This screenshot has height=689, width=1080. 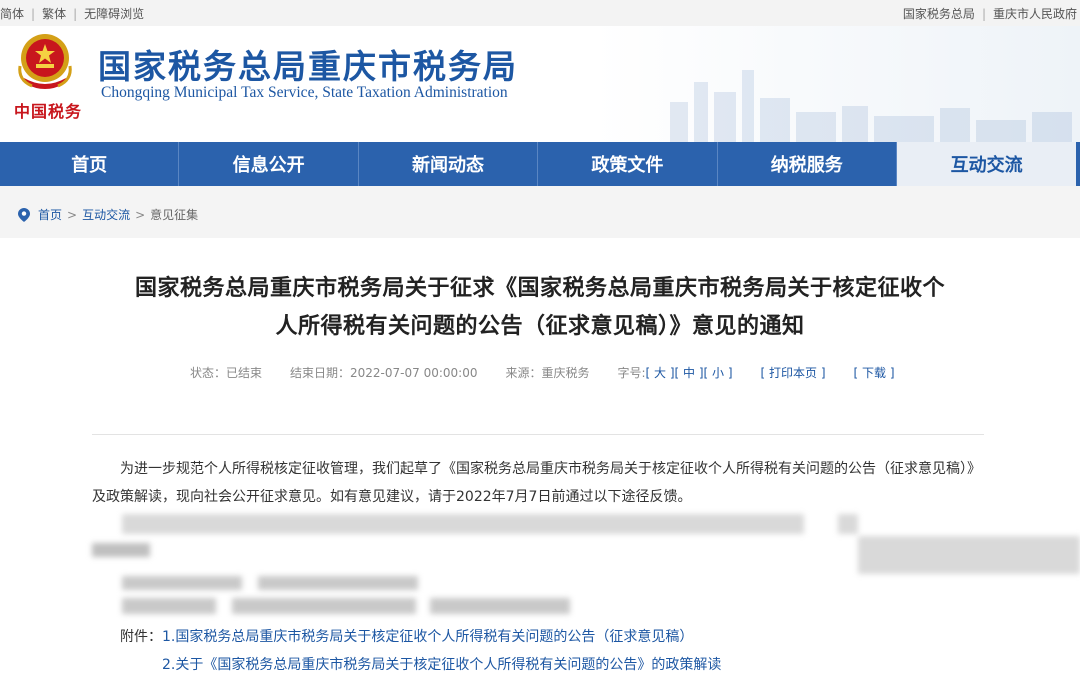 What do you see at coordinates (660, 372) in the screenshot?
I see `font-size-large-button: [ 大 ]` at bounding box center [660, 372].